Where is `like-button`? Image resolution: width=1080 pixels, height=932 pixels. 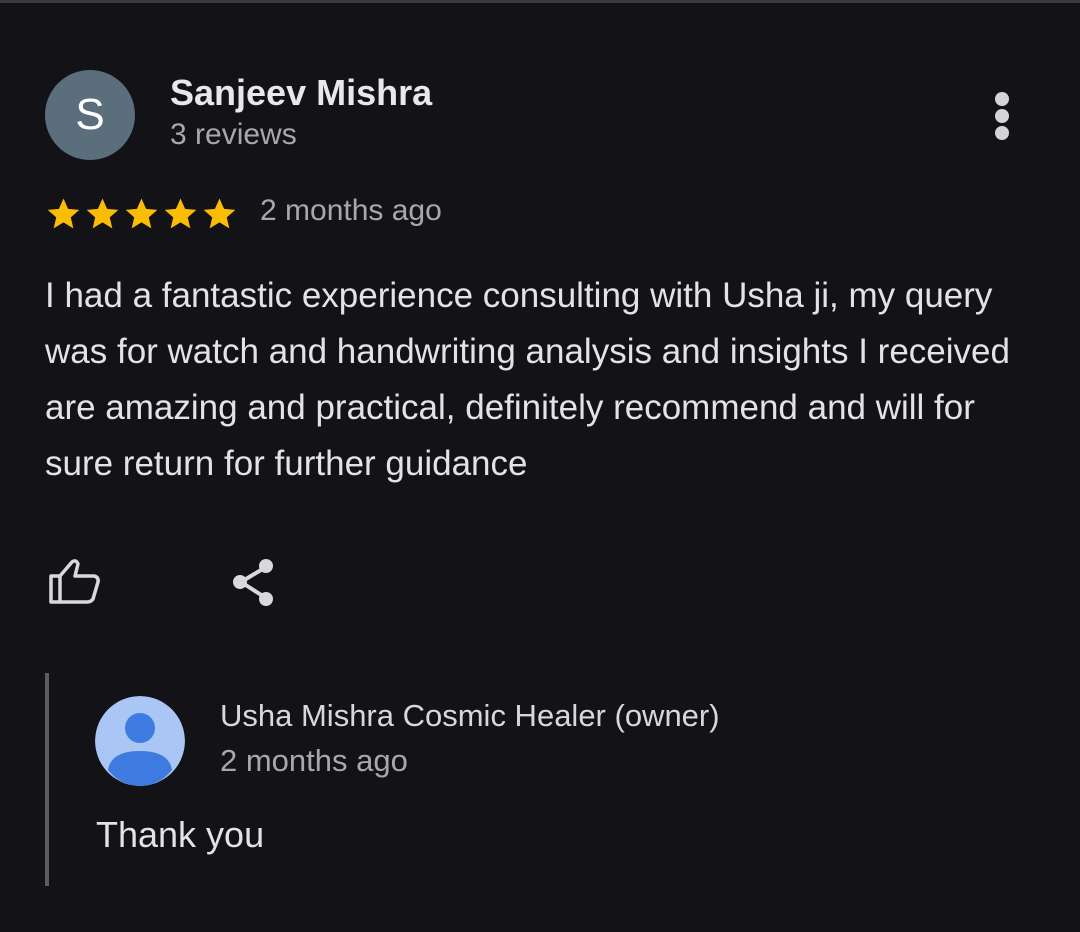
like-button is located at coordinates (75, 581).